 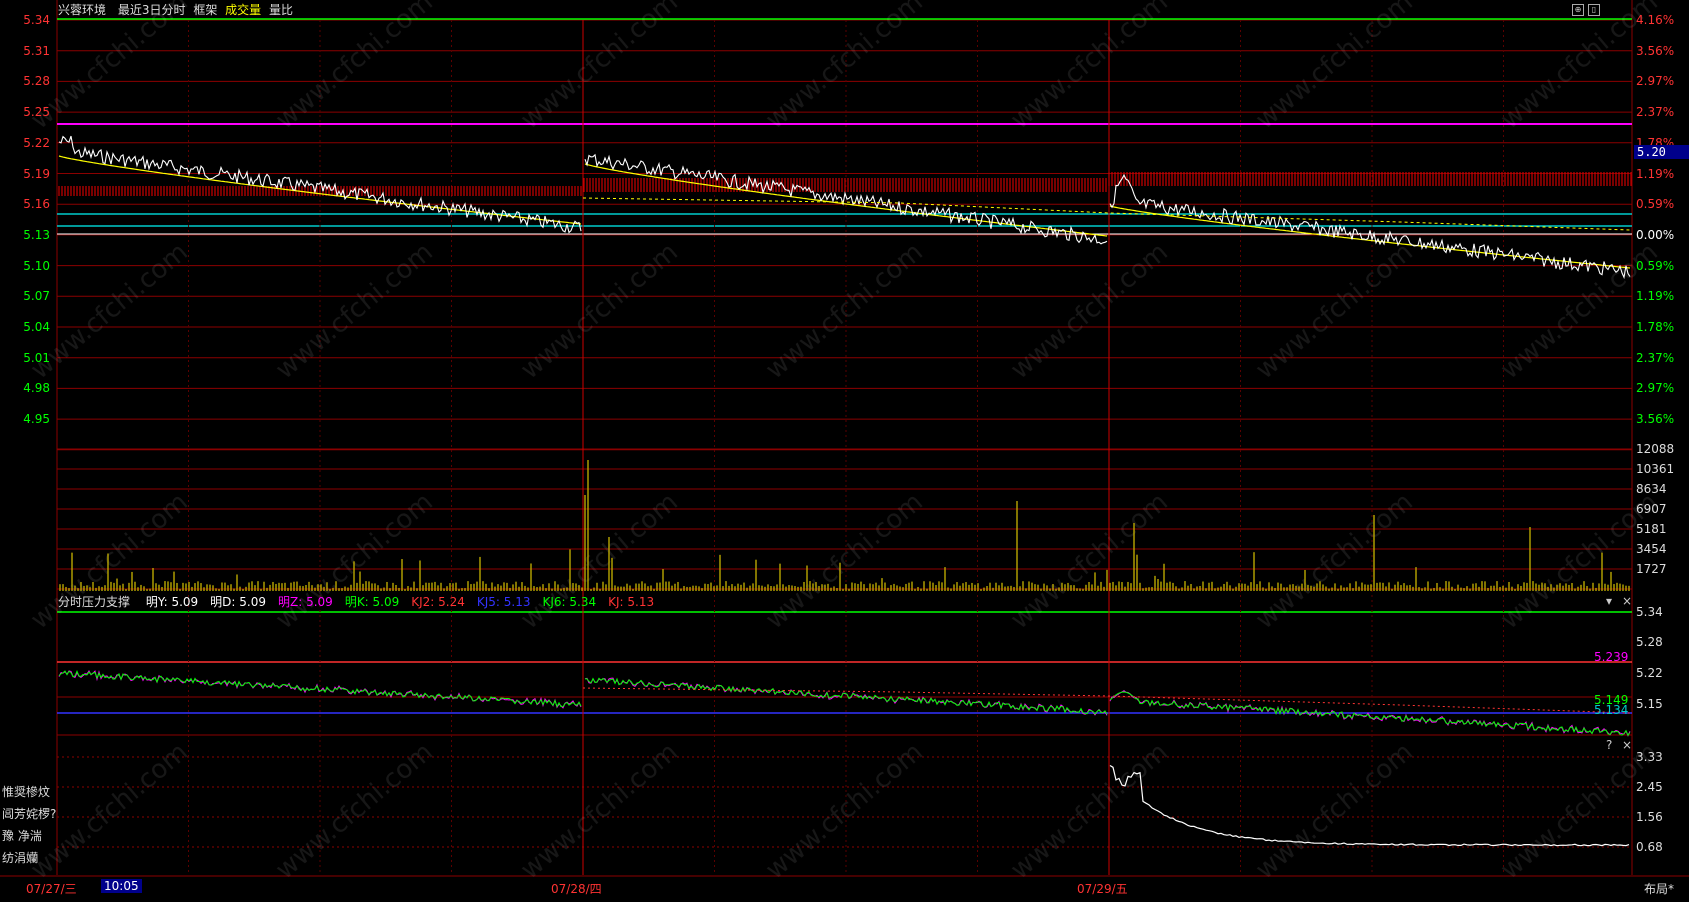 What do you see at coordinates (36, 419) in the screenshot?
I see `price-tick-label: 4.95` at bounding box center [36, 419].